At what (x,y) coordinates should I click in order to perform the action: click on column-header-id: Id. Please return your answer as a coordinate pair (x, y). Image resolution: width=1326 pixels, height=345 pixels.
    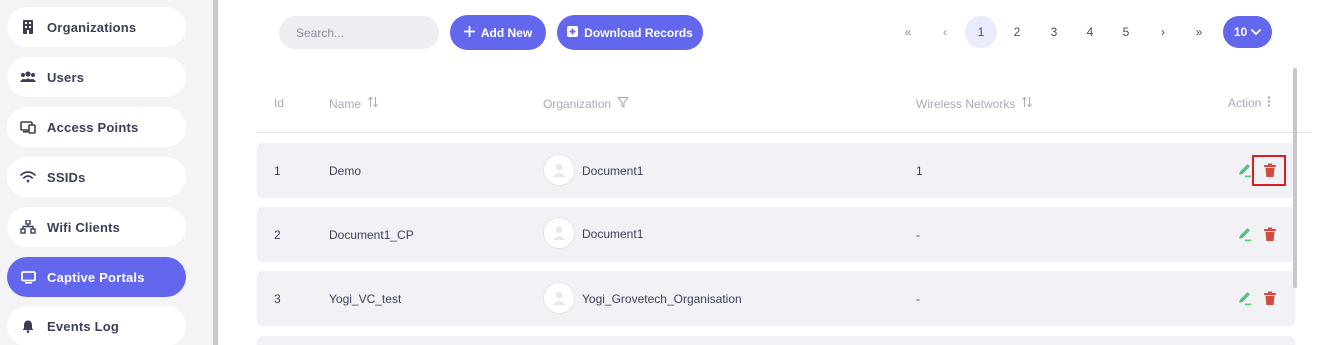
    Looking at the image, I should click on (279, 103).